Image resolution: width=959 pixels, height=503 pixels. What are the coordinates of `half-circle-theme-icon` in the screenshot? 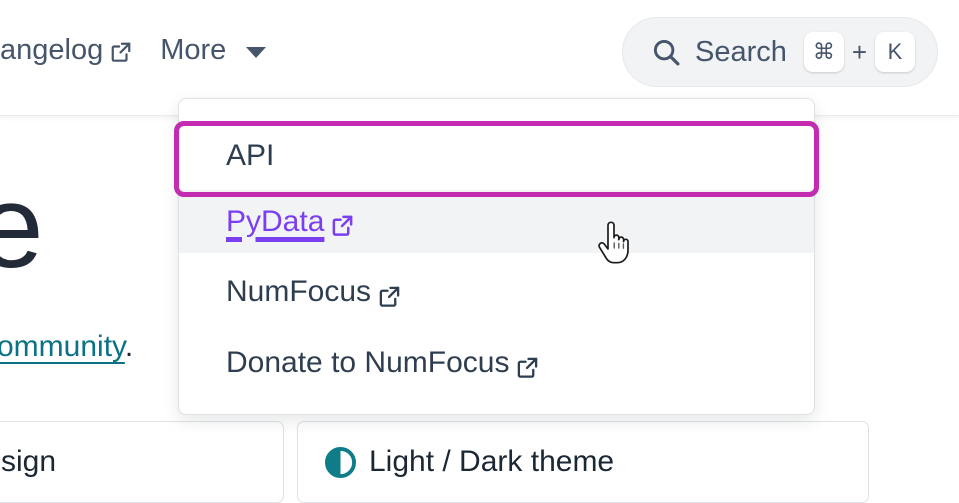 It's located at (340, 462).